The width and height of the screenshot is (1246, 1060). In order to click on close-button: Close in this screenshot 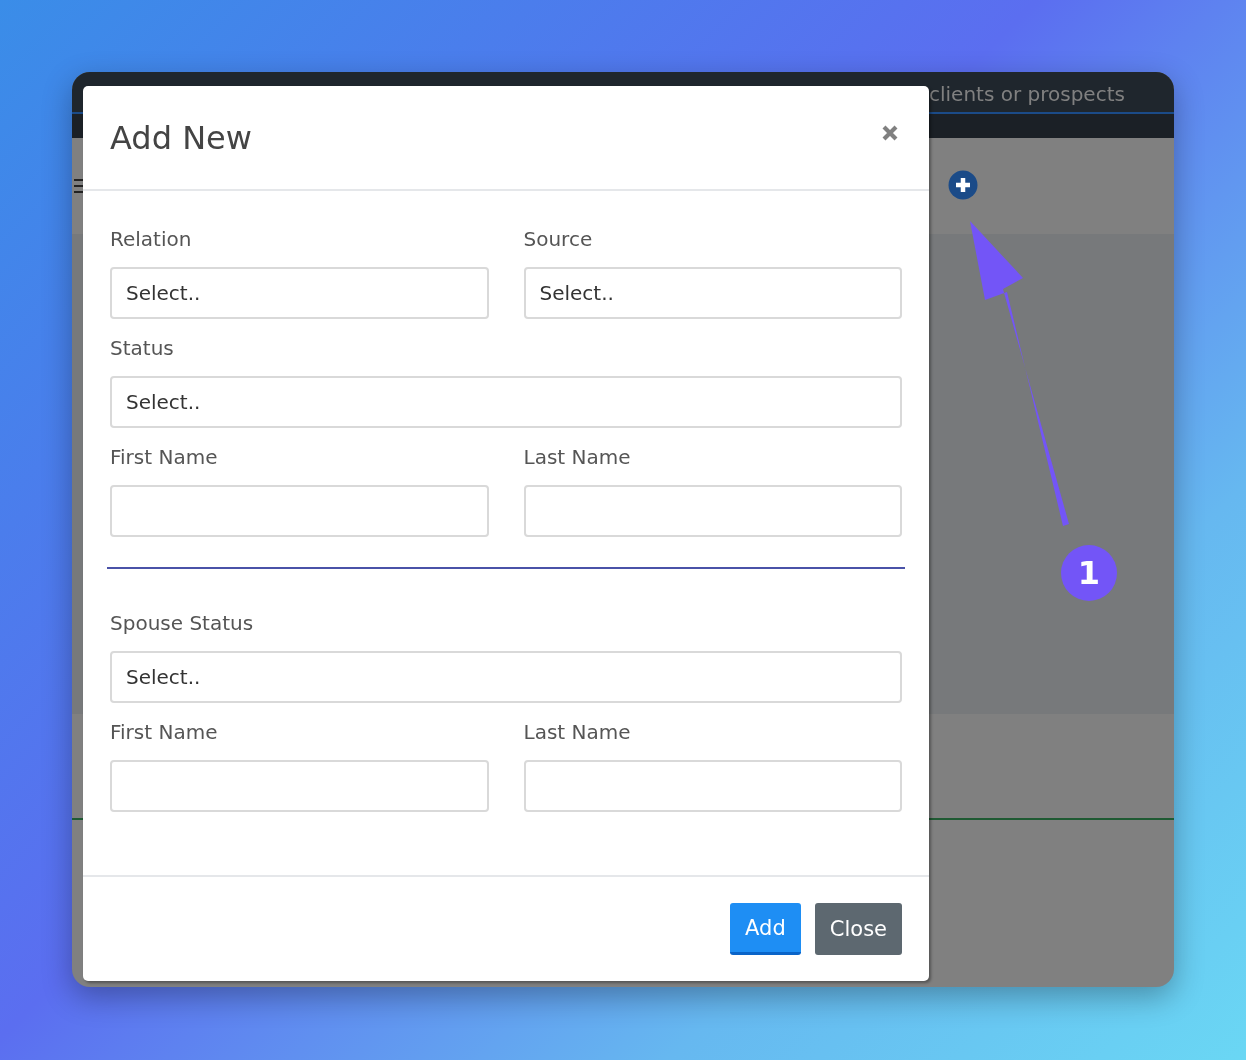, I will do `click(858, 929)`.